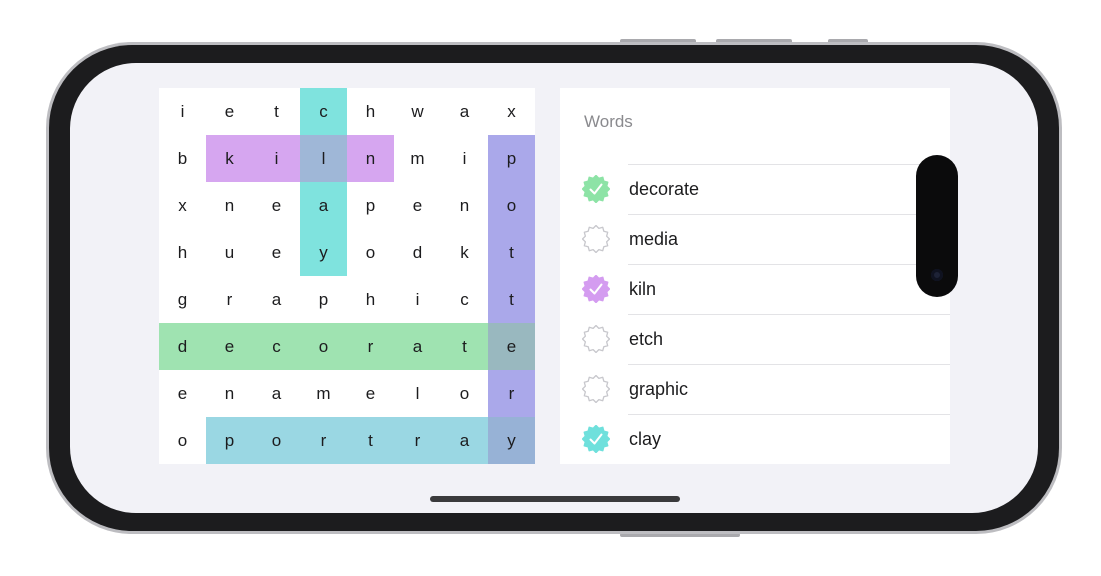 Image resolution: width=1101 pixels, height=576 pixels. What do you see at coordinates (755, 439) in the screenshot?
I see `word-list-item: clay` at bounding box center [755, 439].